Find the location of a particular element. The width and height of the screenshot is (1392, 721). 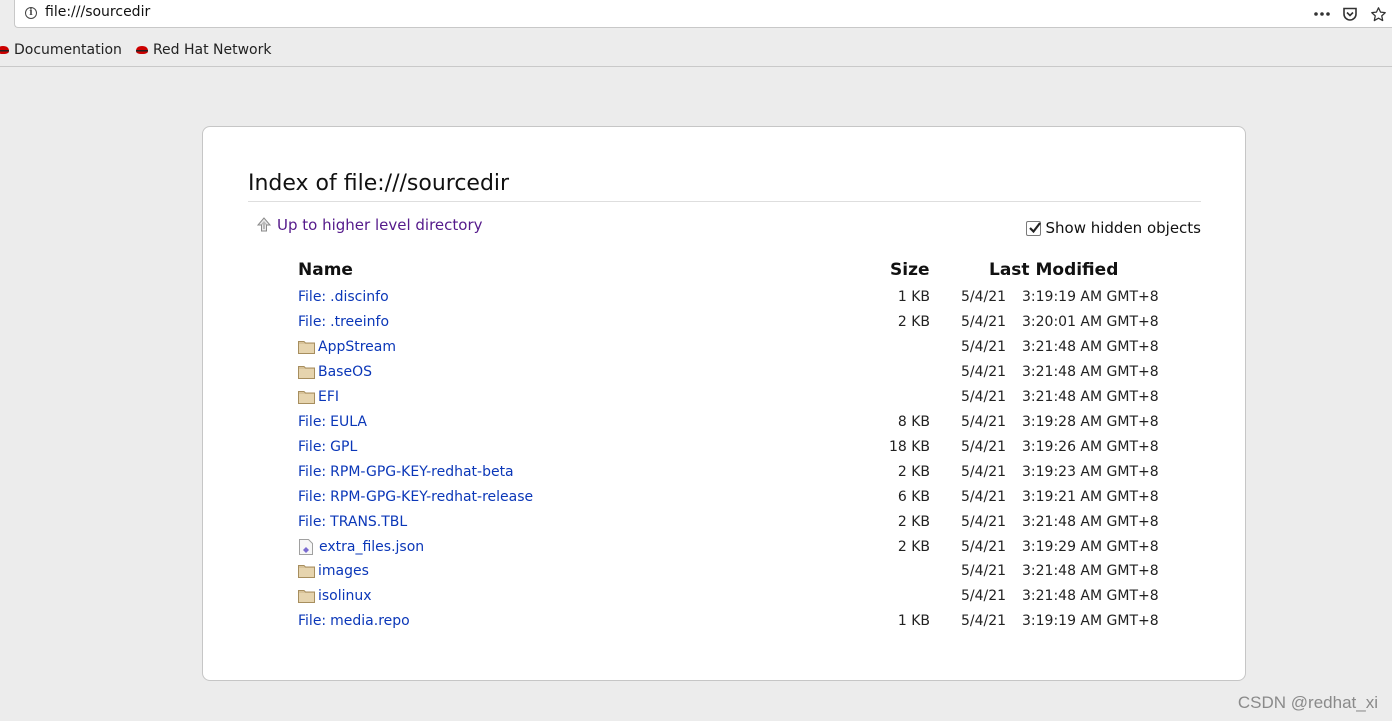

folder-link: AppStream is located at coordinates (347, 347).